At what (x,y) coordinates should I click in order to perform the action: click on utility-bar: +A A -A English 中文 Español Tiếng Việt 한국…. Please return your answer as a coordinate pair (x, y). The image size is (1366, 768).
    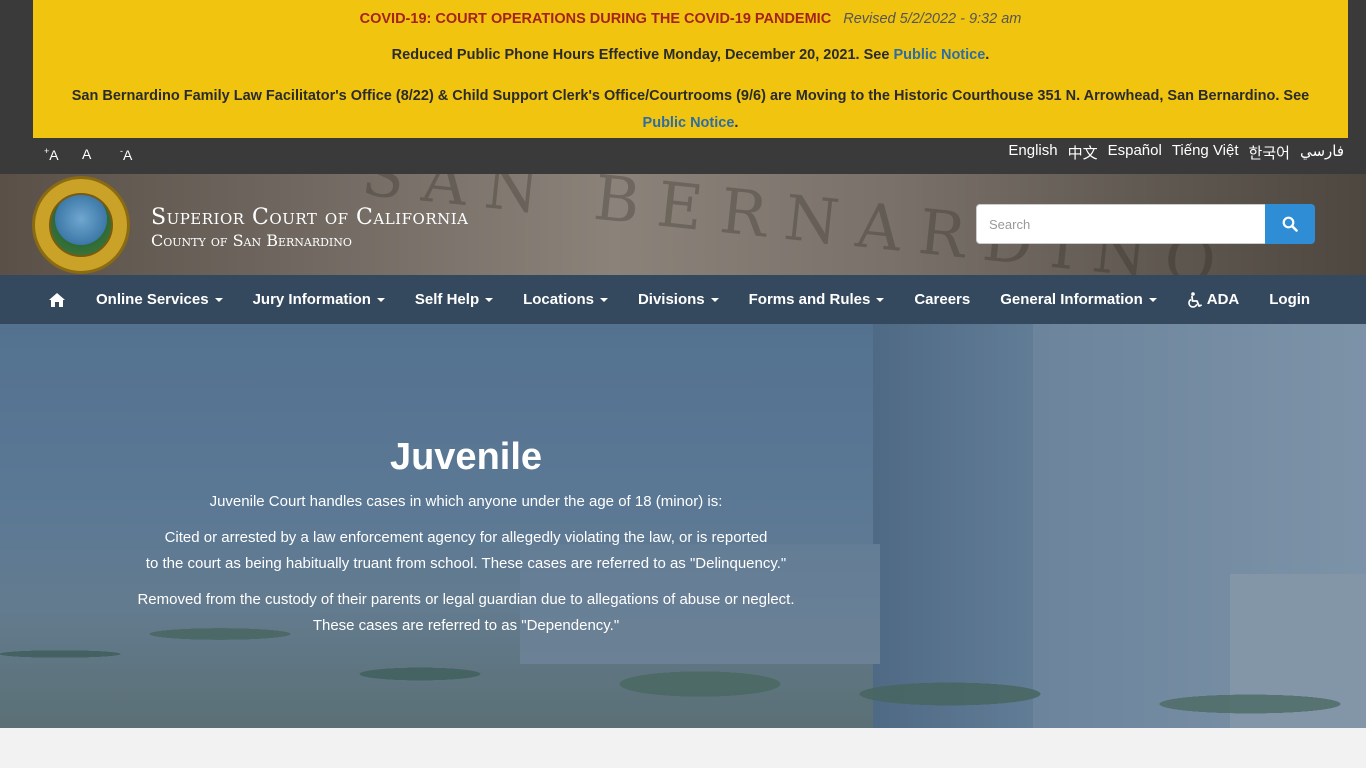
    Looking at the image, I should click on (683, 156).